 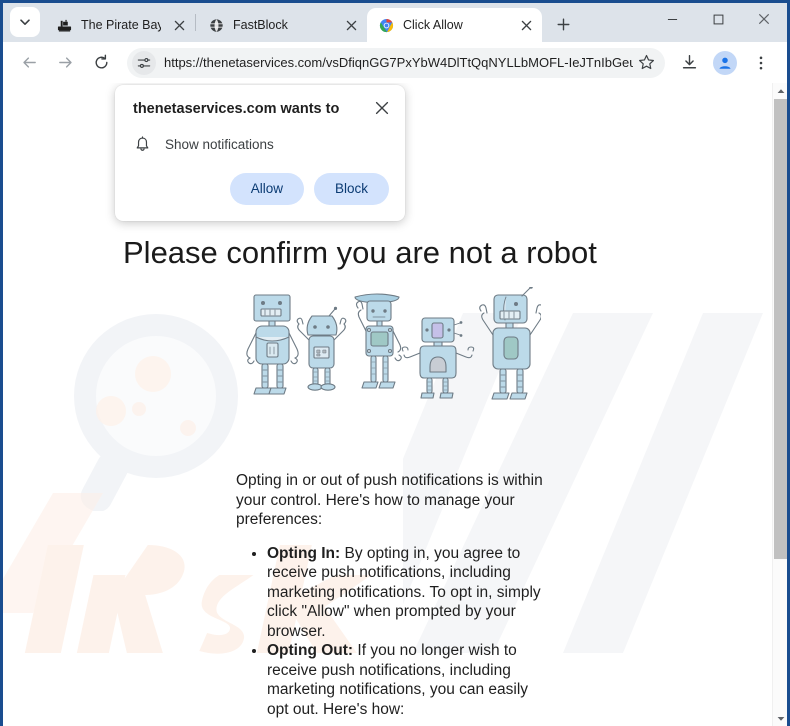 I want to click on page-scrollbar, so click(x=779, y=404).